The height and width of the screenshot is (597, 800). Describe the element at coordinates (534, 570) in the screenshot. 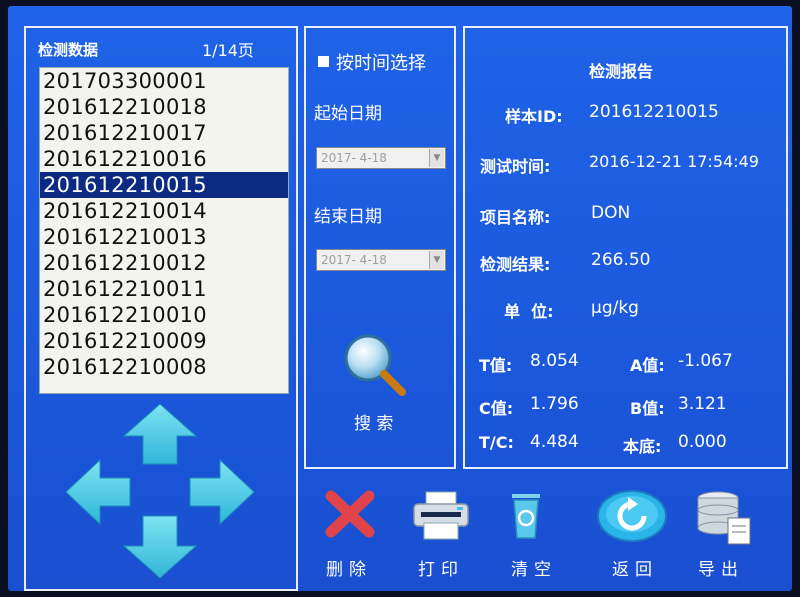

I see `clear-label: 清空` at that location.